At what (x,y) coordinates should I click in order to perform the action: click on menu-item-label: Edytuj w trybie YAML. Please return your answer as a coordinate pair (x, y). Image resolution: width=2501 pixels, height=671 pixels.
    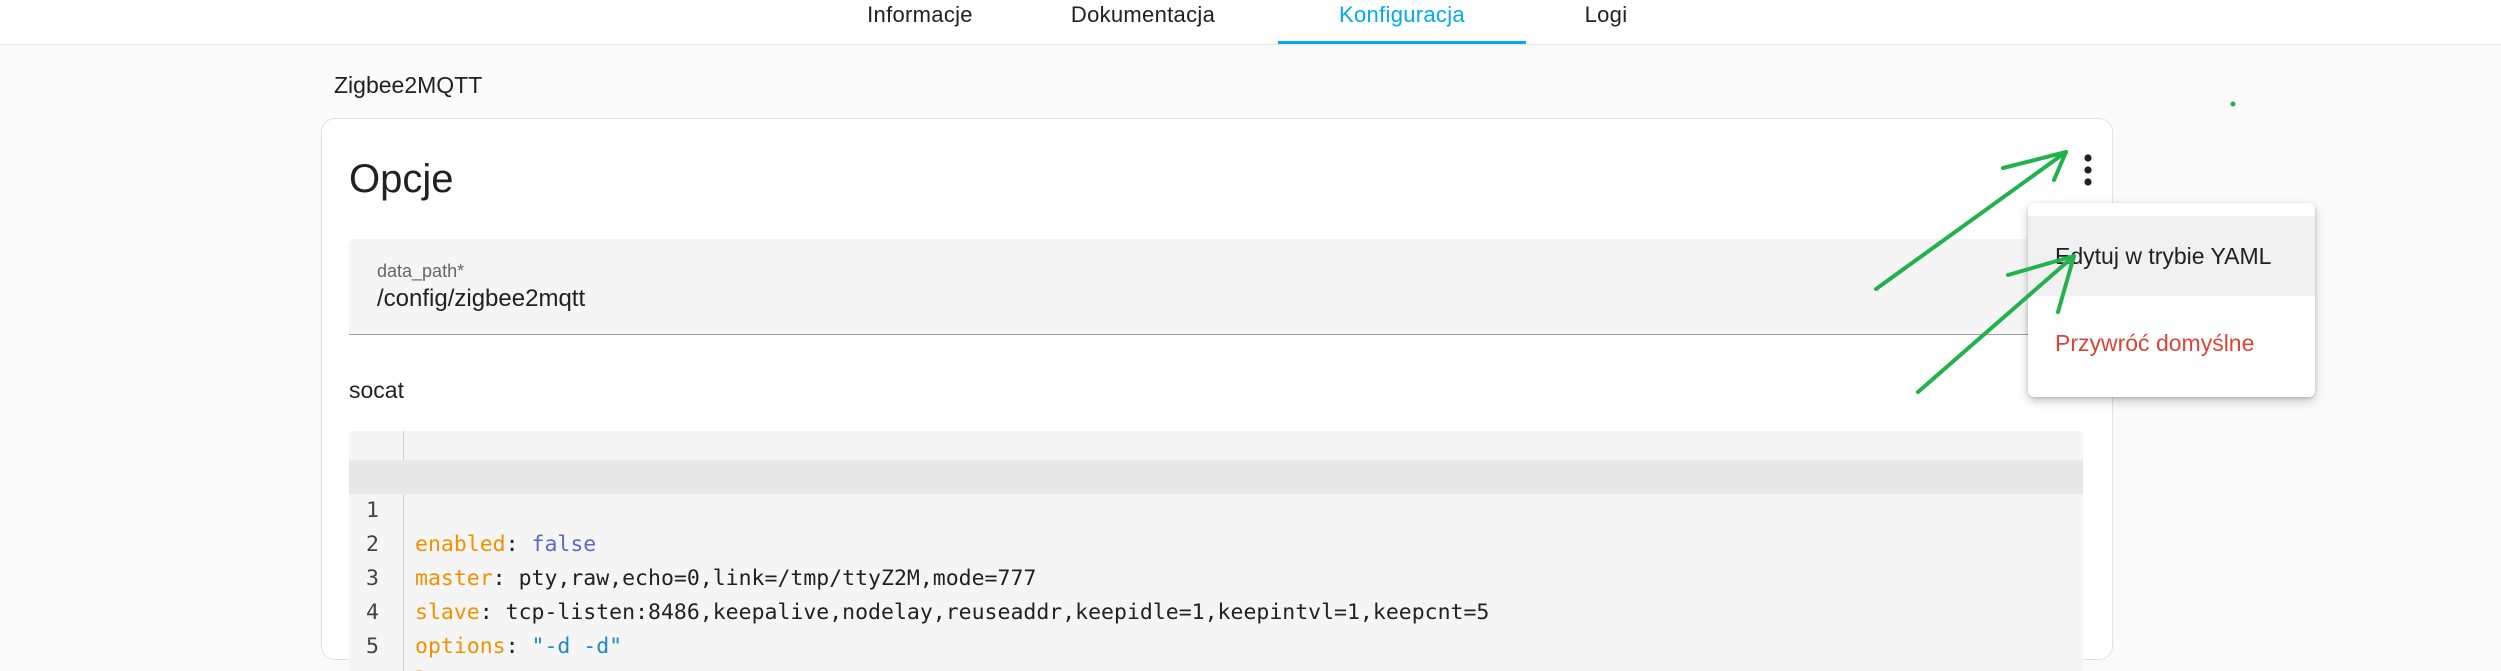
    Looking at the image, I should click on (2163, 256).